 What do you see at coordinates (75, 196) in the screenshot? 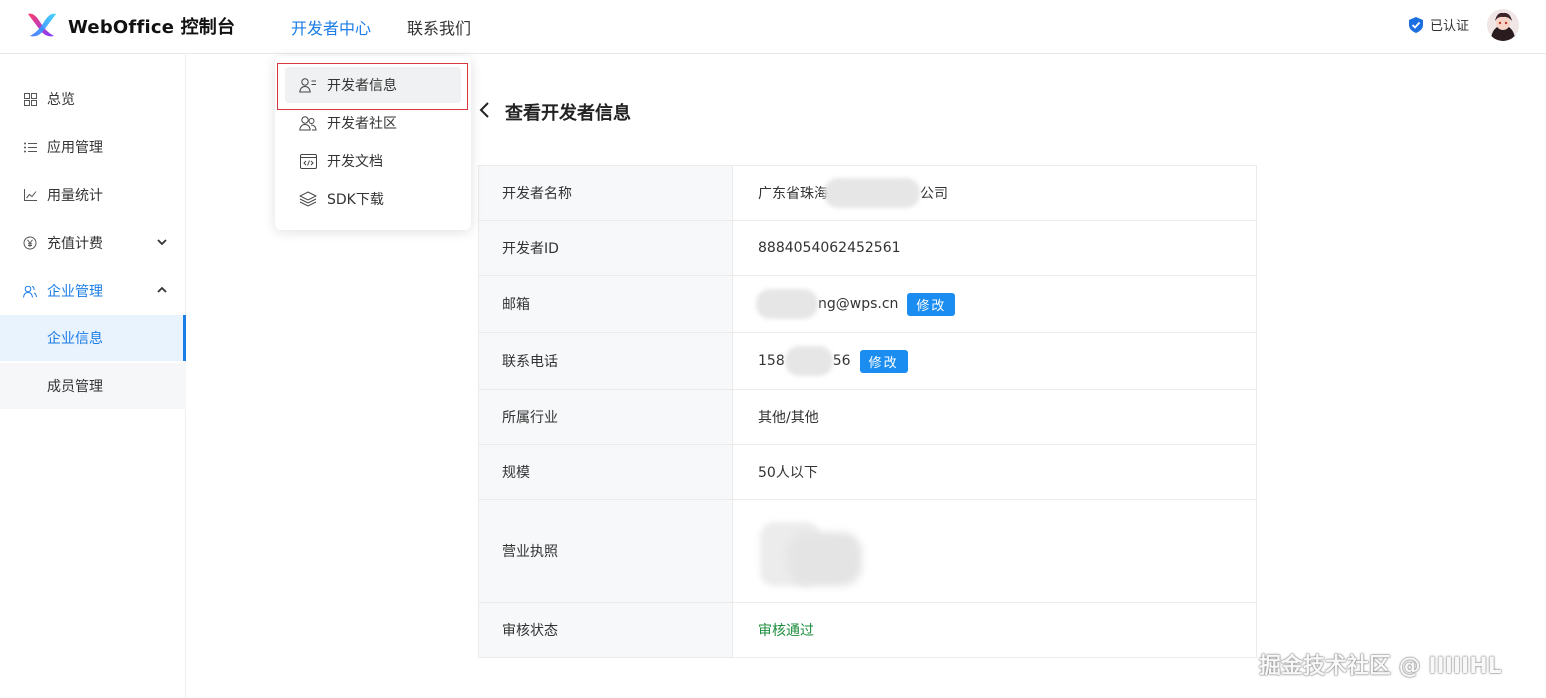
I see `sidebar-item-label: 用量统计` at bounding box center [75, 196].